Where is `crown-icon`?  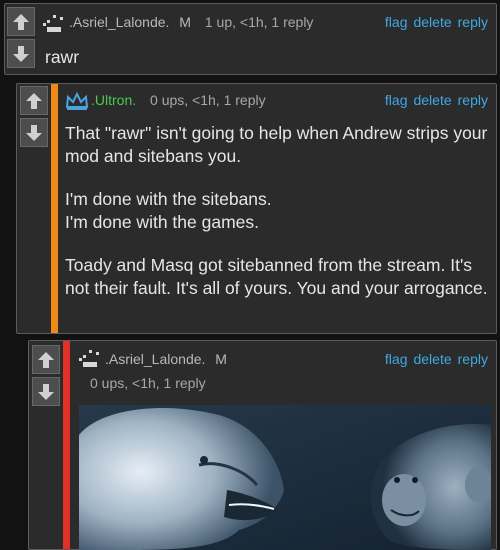
crown-icon is located at coordinates (77, 100).